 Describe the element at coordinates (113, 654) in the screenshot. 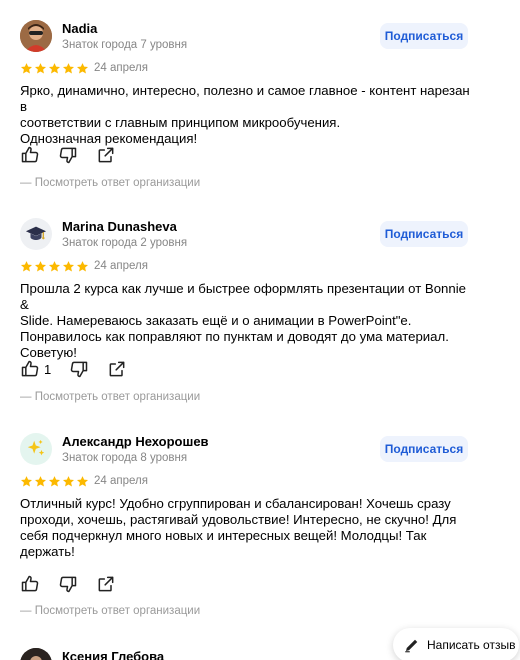

I see `reviewer-name: Ксения Глебова` at that location.